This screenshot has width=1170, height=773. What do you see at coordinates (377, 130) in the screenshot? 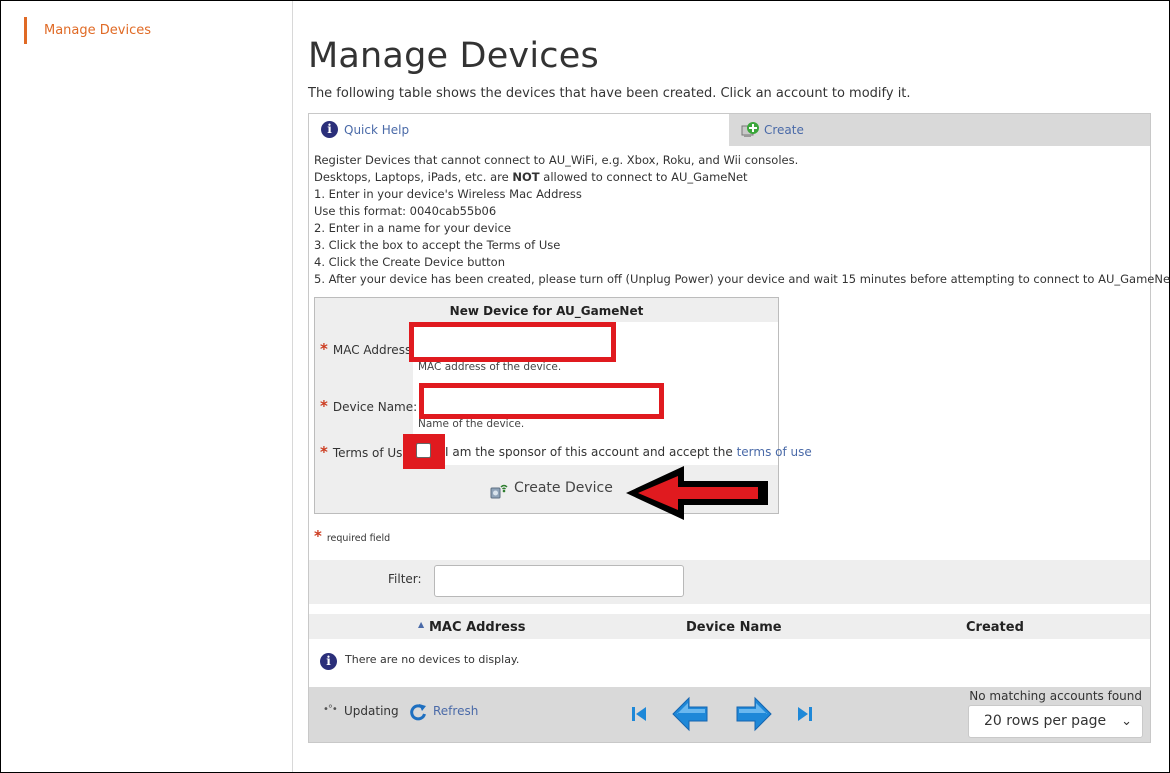
I see `tab-quick-help-label: Quick Help` at bounding box center [377, 130].